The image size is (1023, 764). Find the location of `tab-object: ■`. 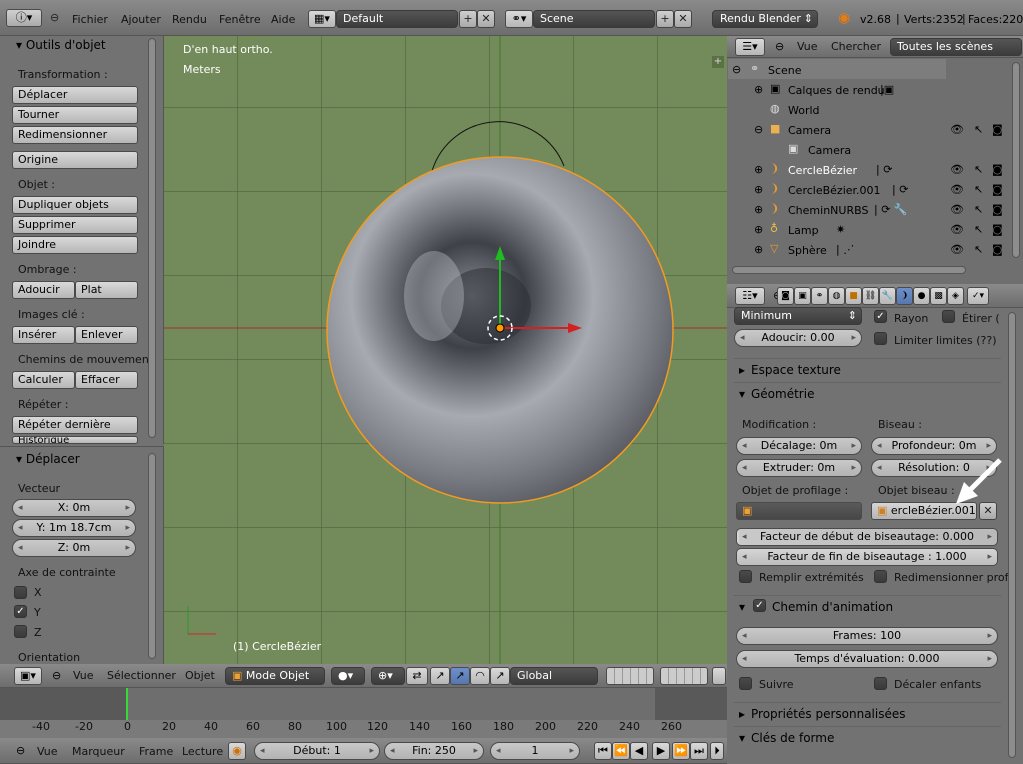

tab-object: ■ is located at coordinates (853, 296).